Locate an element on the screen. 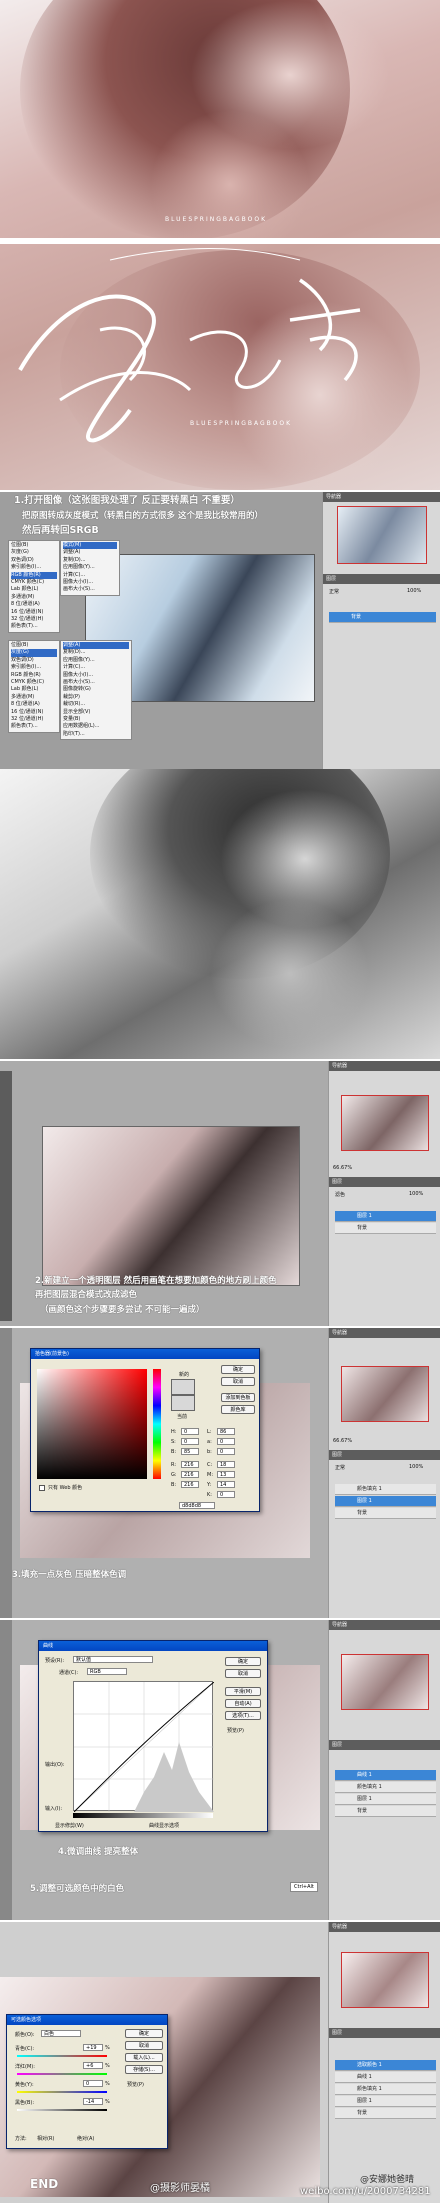  l-field: 86 is located at coordinates (226, 1431).